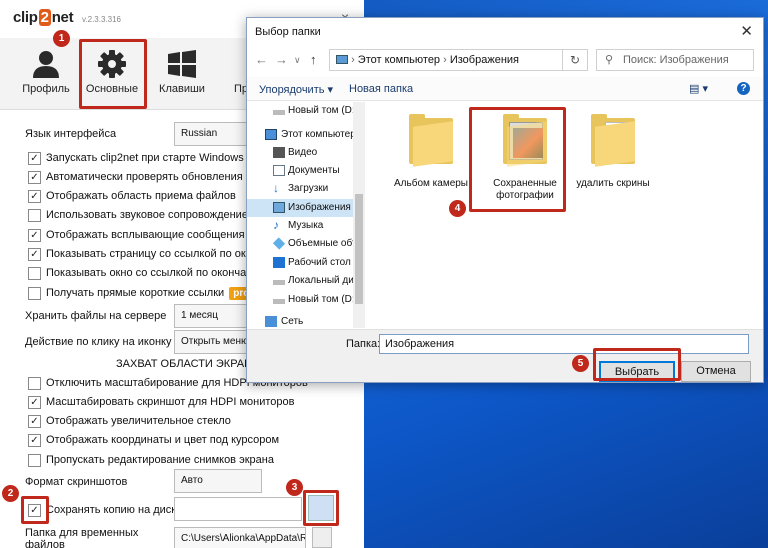 Image resolution: width=768 pixels, height=548 pixels. What do you see at coordinates (76, 482) in the screenshot?
I see `format-label: Формат скриншотов` at bounding box center [76, 482].